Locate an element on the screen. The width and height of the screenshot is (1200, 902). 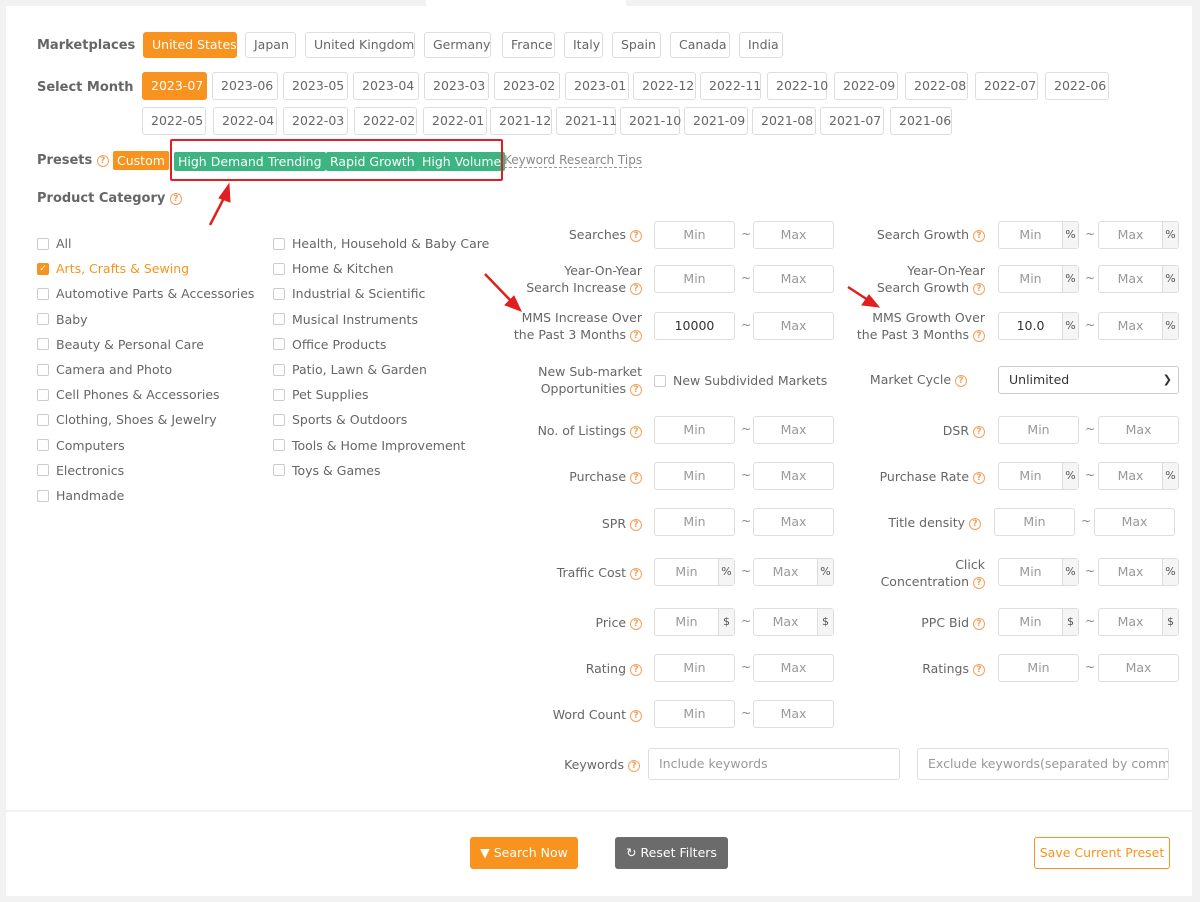
category-checkbox: Electronics is located at coordinates (80, 470).